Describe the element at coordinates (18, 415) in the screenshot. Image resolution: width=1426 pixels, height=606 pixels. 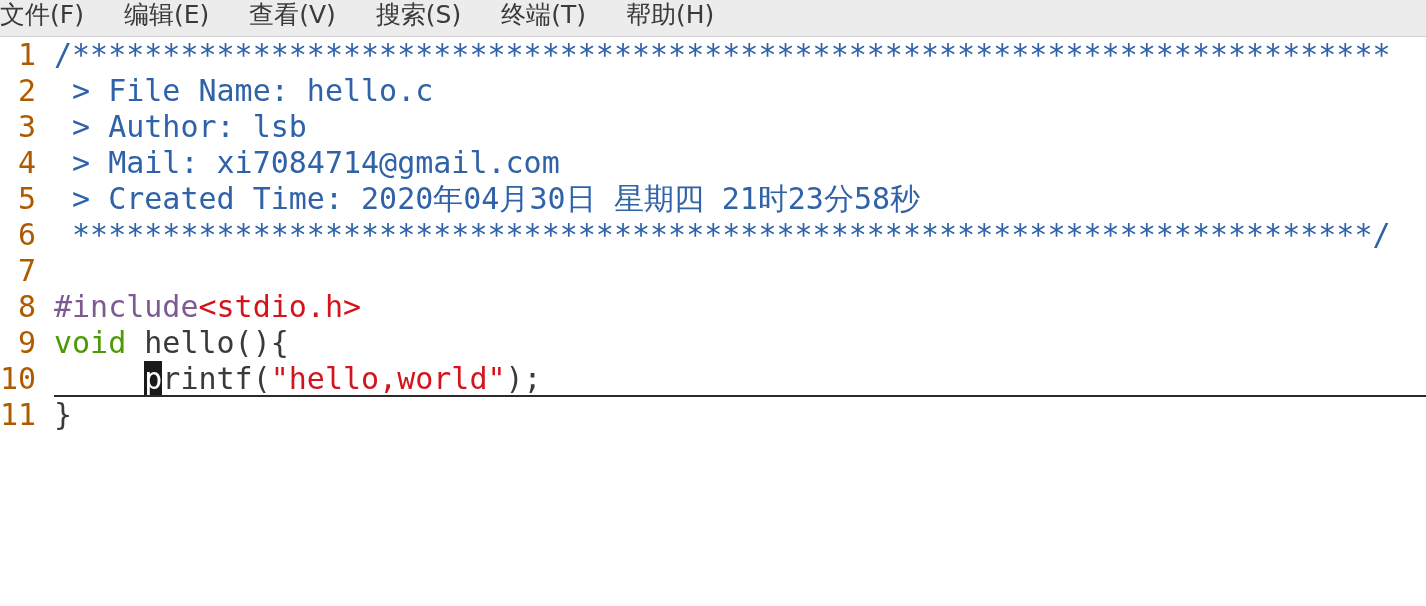
I see `line-number: 11` at that location.